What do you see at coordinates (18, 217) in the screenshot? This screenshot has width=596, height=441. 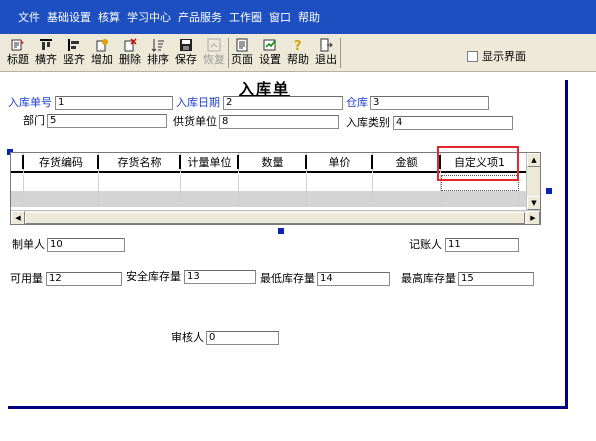 I see `scroll-left-icon: ◀` at bounding box center [18, 217].